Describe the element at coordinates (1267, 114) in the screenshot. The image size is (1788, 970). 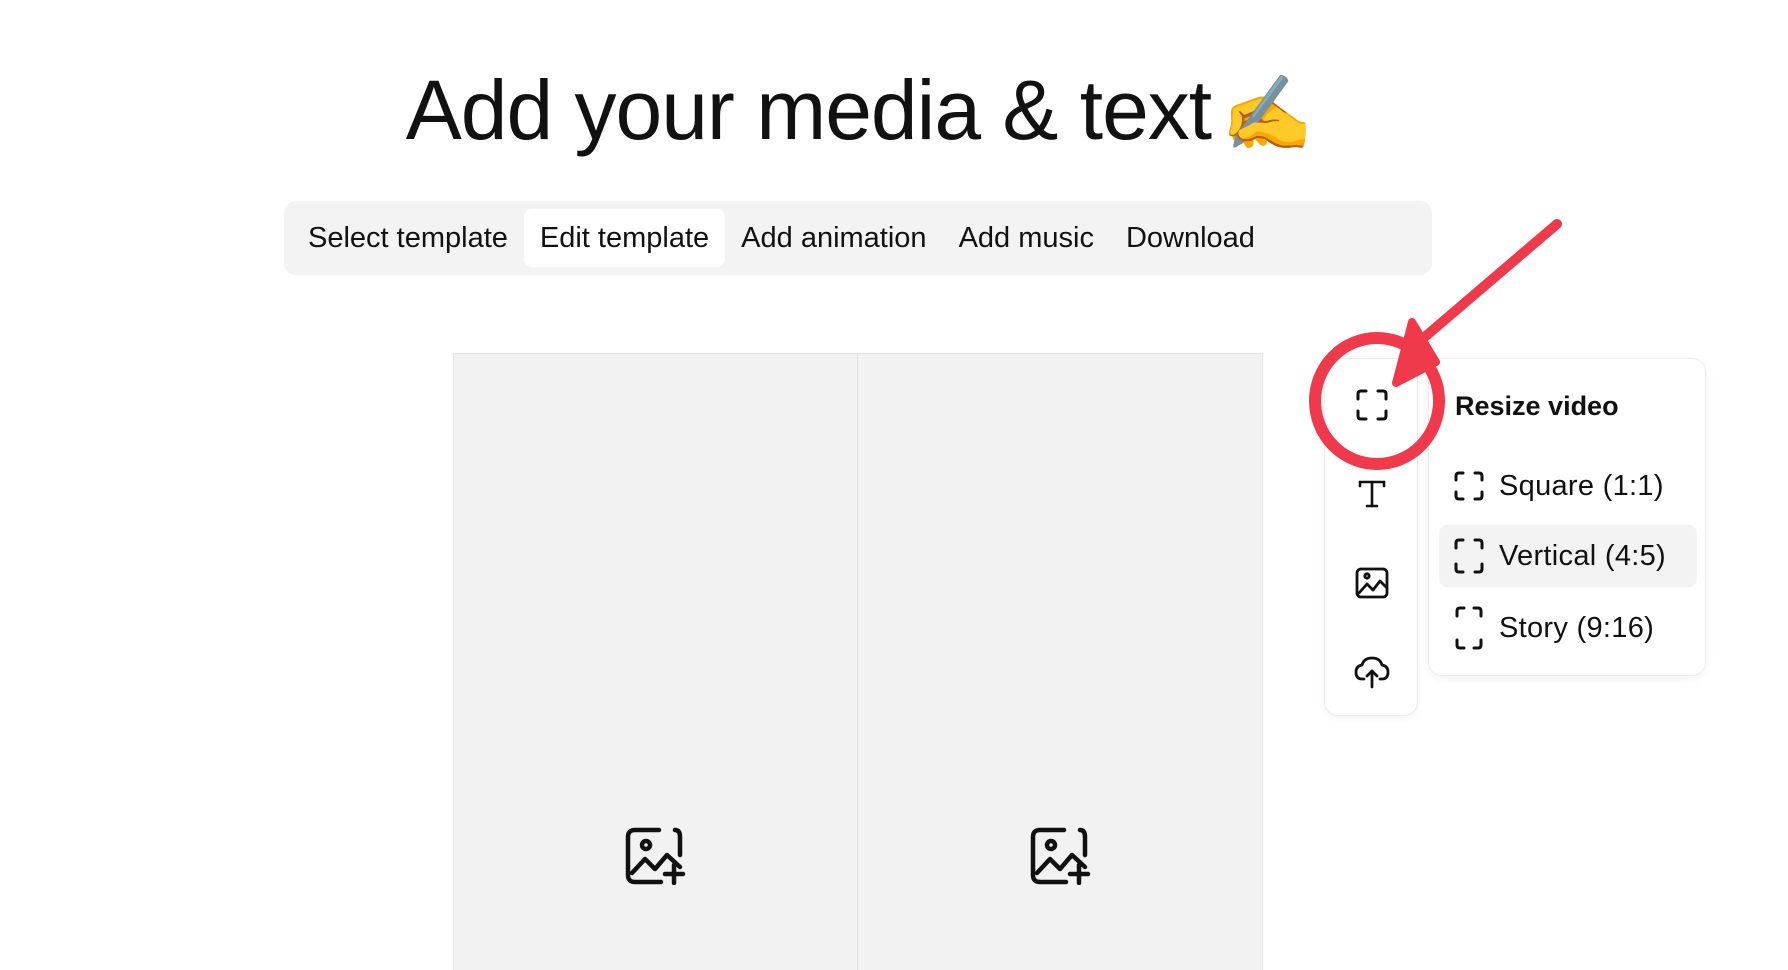
I see `writing-hand-emoji: ✍️` at that location.